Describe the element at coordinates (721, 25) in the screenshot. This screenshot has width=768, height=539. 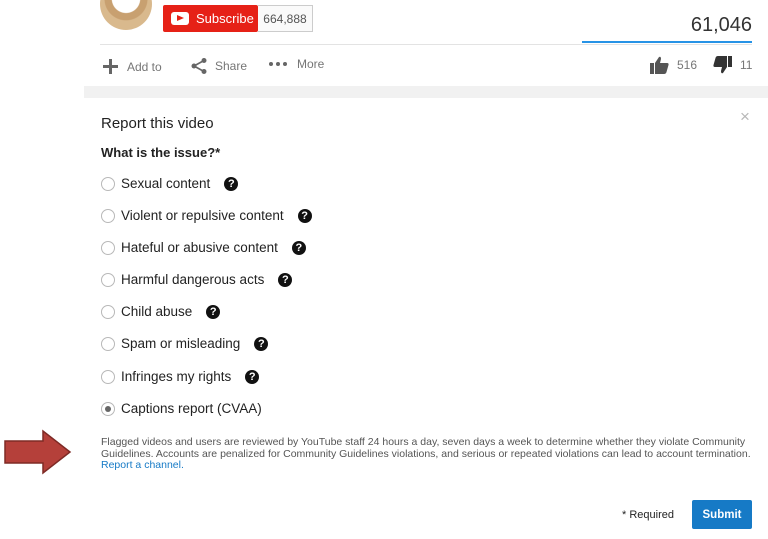
I see `view-count: 61,046` at that location.